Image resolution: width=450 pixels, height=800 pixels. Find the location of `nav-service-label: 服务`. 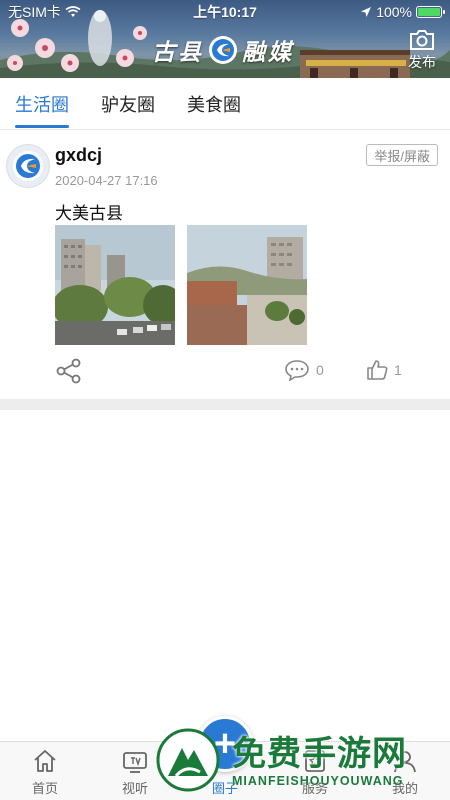

nav-service-label: 服务 is located at coordinates (314, 788).